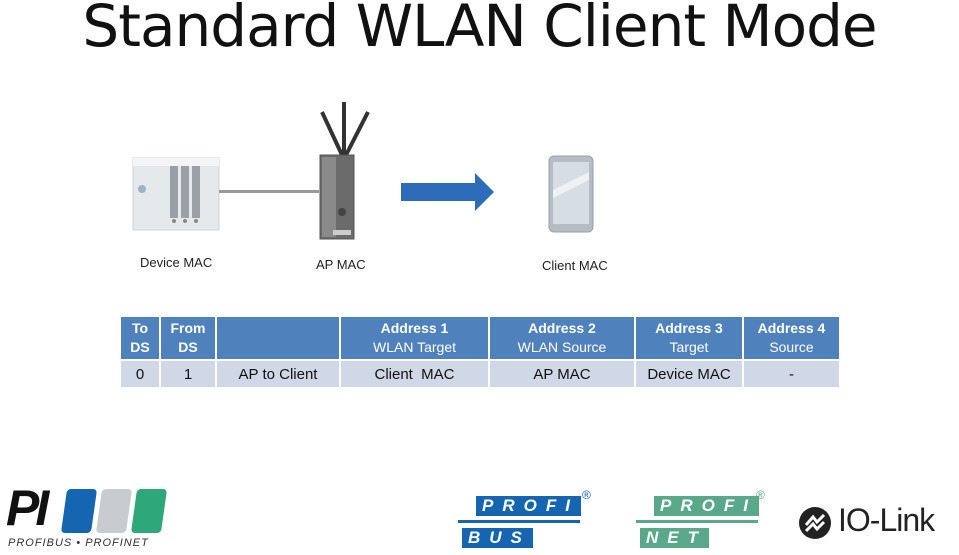 Image resolution: width=959 pixels, height=555 pixels. I want to click on tablet-icon, so click(571, 194).